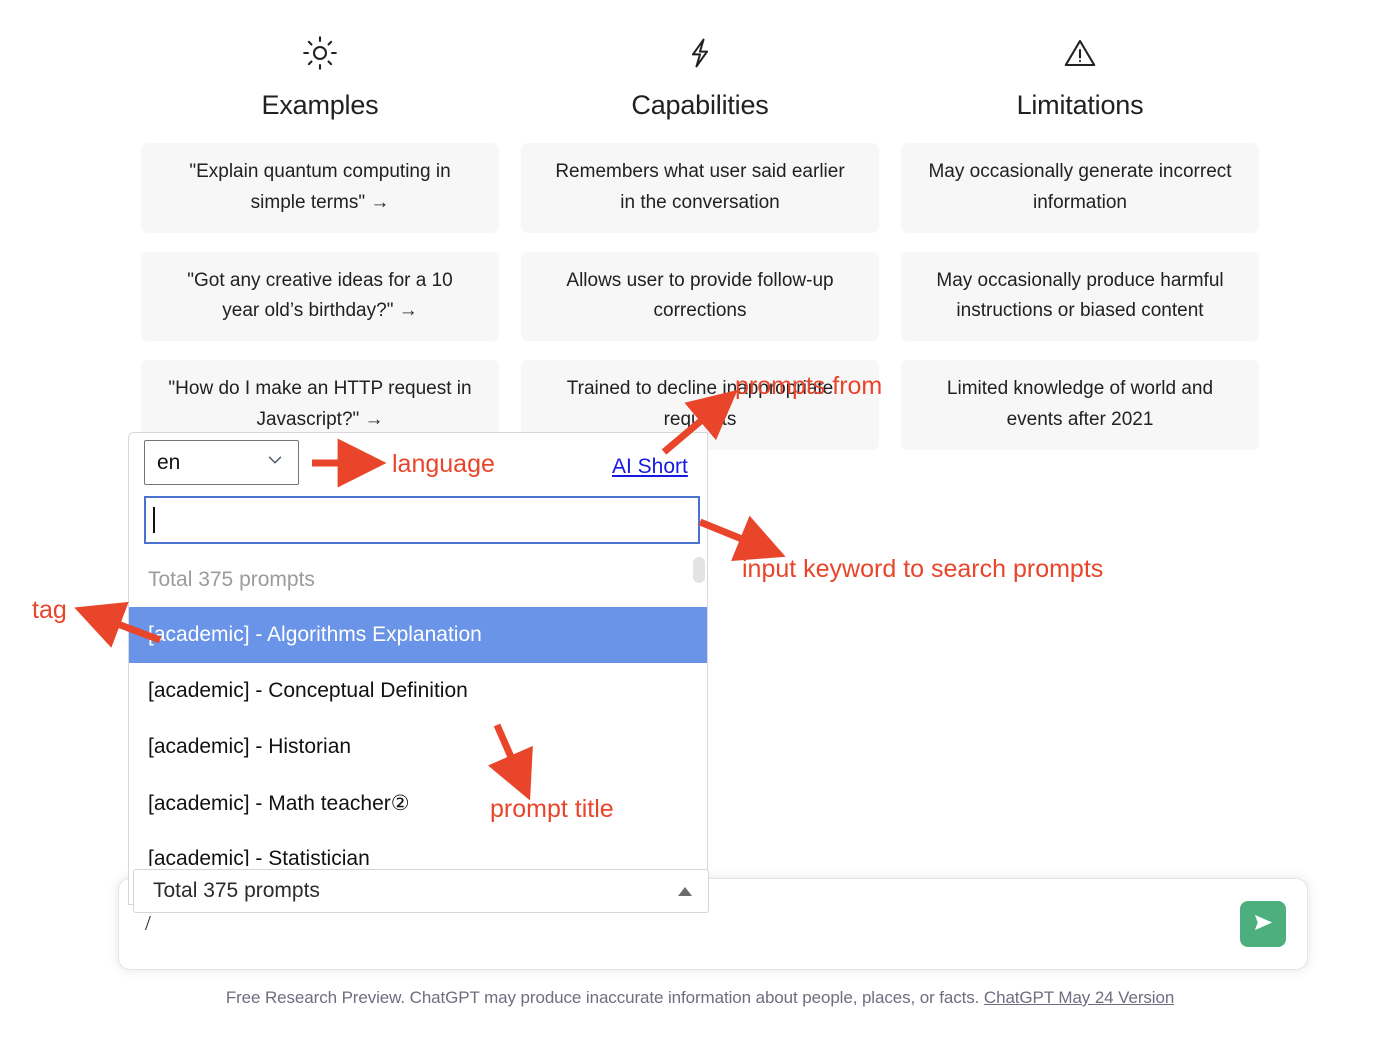 The image size is (1400, 1049). I want to click on annotation-prompt-title: prompt title, so click(552, 809).